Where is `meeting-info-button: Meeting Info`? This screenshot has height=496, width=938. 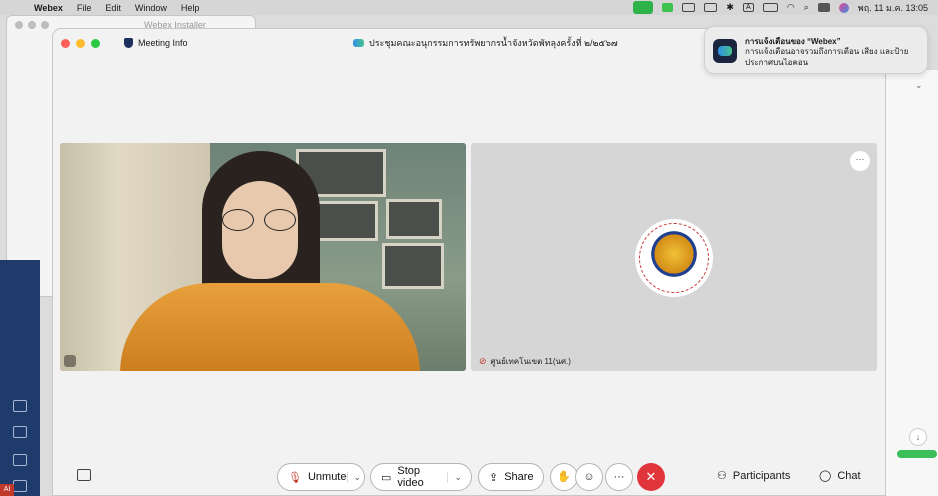 meeting-info-button: Meeting Info is located at coordinates (156, 43).